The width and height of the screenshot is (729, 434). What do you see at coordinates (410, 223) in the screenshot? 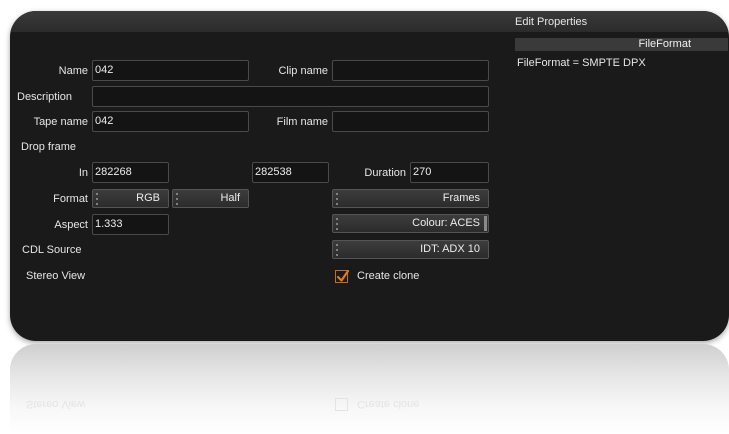
I see `colour-dropdown: Colour: ACES` at bounding box center [410, 223].